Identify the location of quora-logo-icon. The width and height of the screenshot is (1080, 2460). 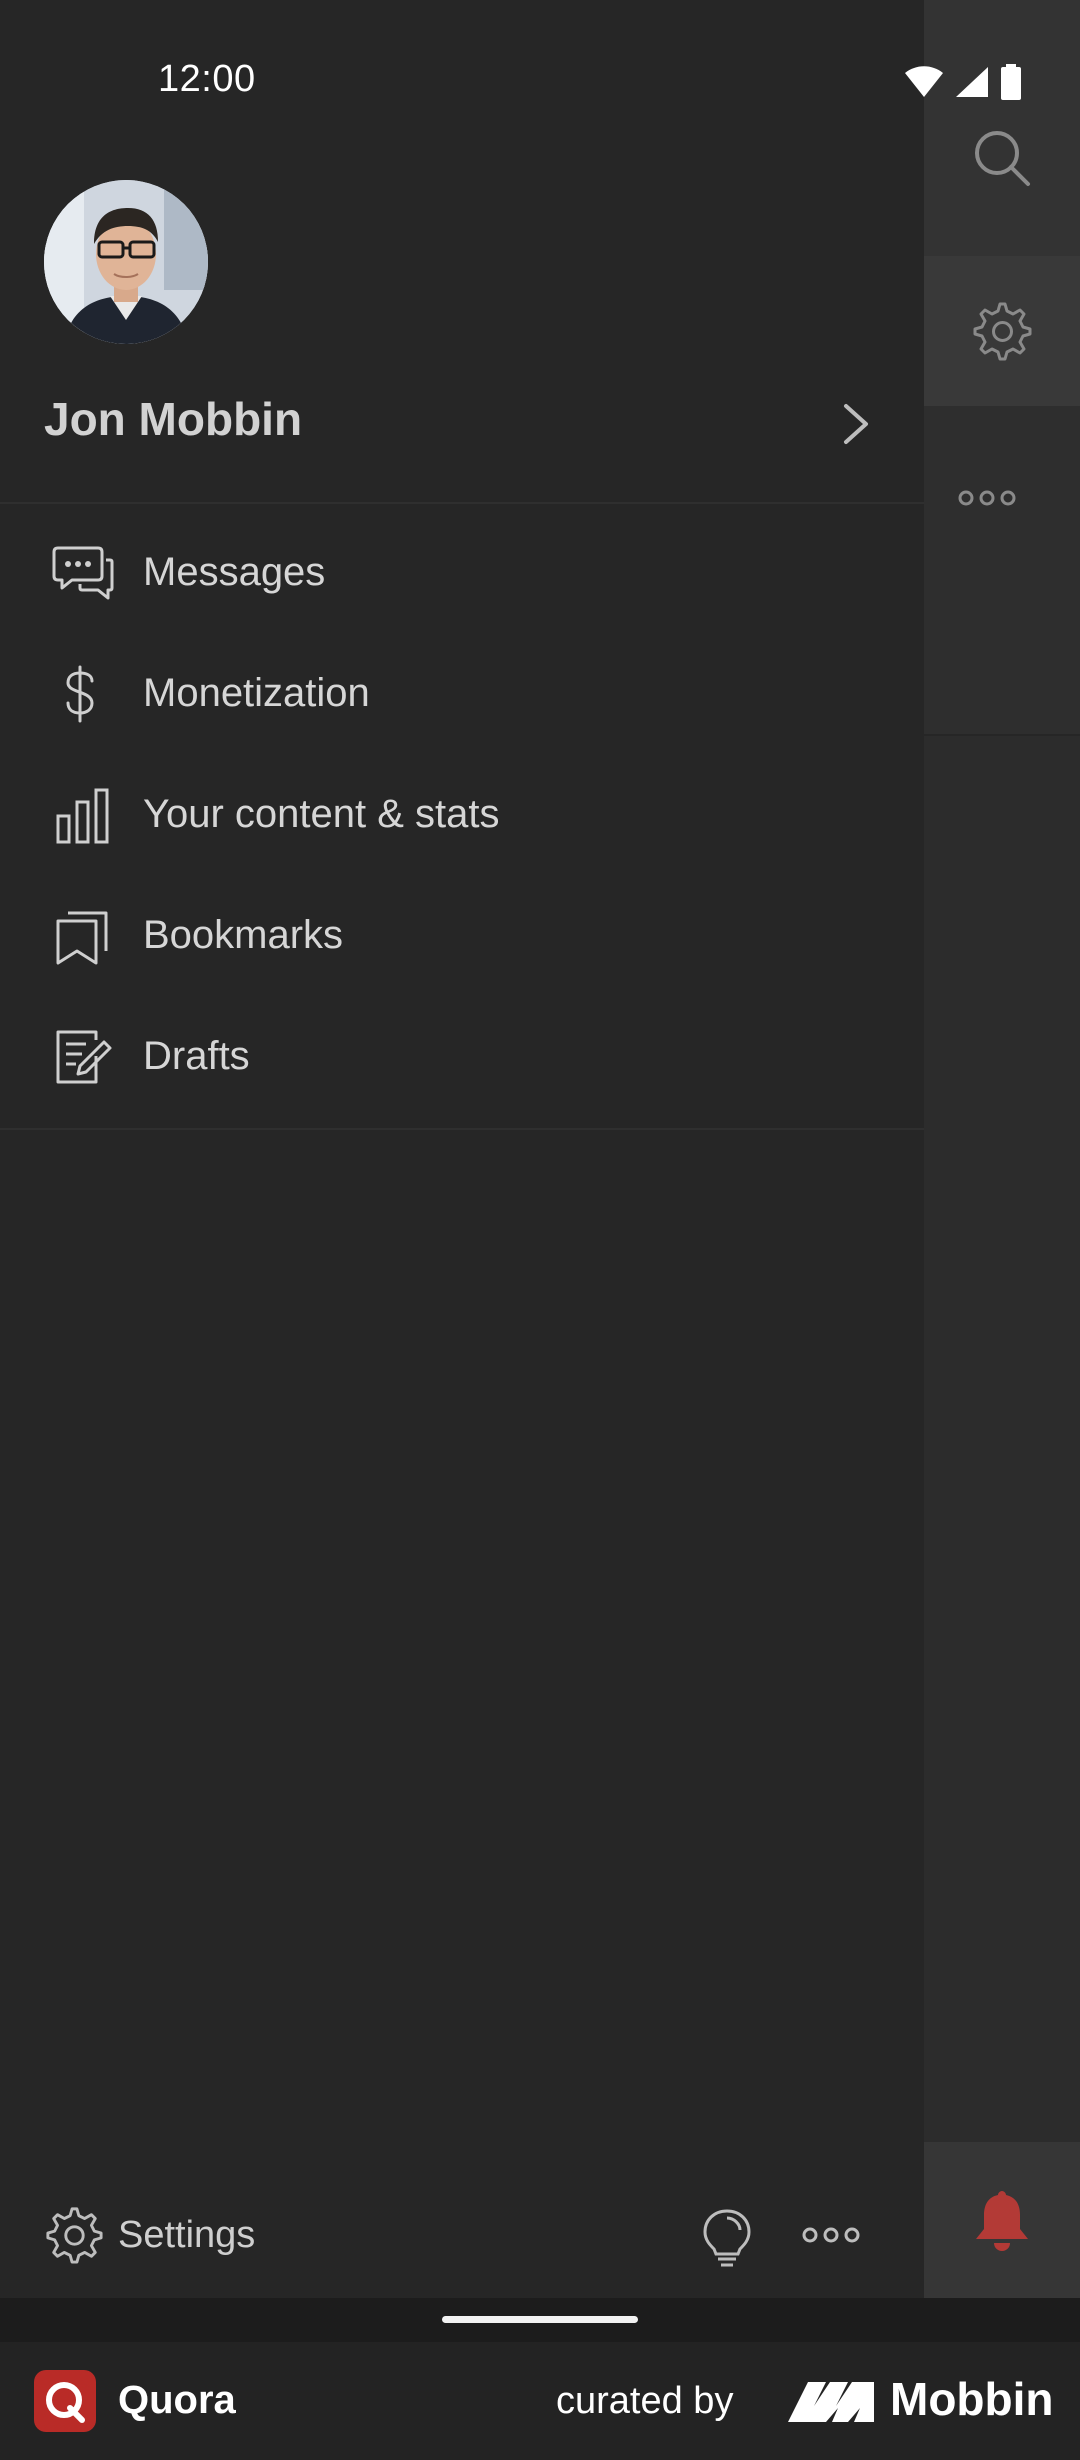
(65, 2401).